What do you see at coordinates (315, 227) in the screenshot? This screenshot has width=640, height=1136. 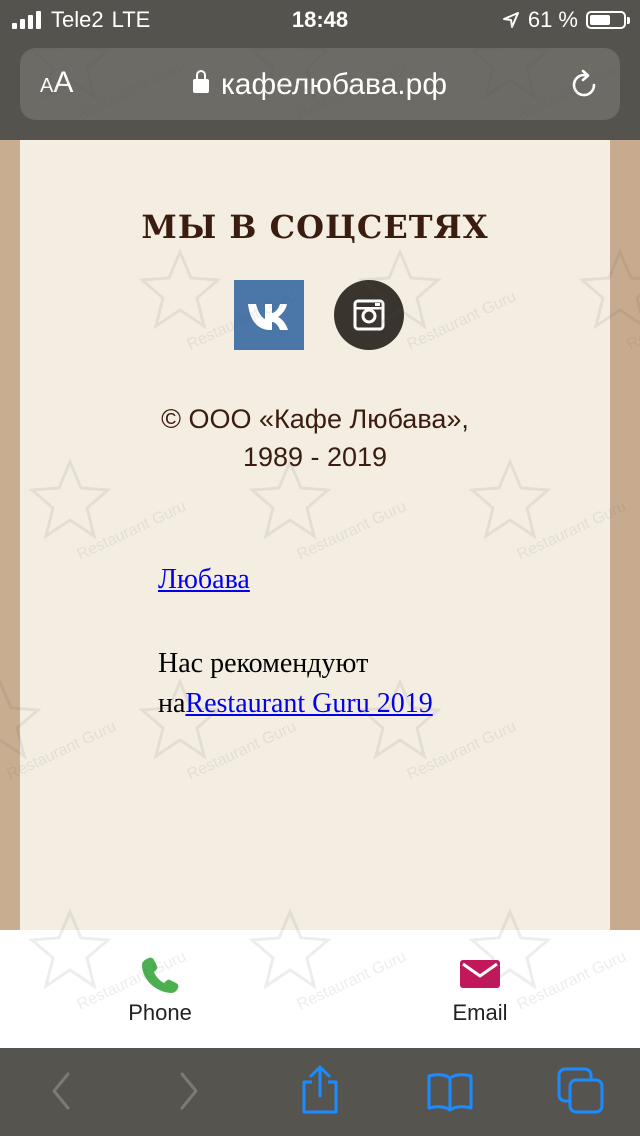 I see `social-heading: МЫ В СОЦСЕТЯХ` at bounding box center [315, 227].